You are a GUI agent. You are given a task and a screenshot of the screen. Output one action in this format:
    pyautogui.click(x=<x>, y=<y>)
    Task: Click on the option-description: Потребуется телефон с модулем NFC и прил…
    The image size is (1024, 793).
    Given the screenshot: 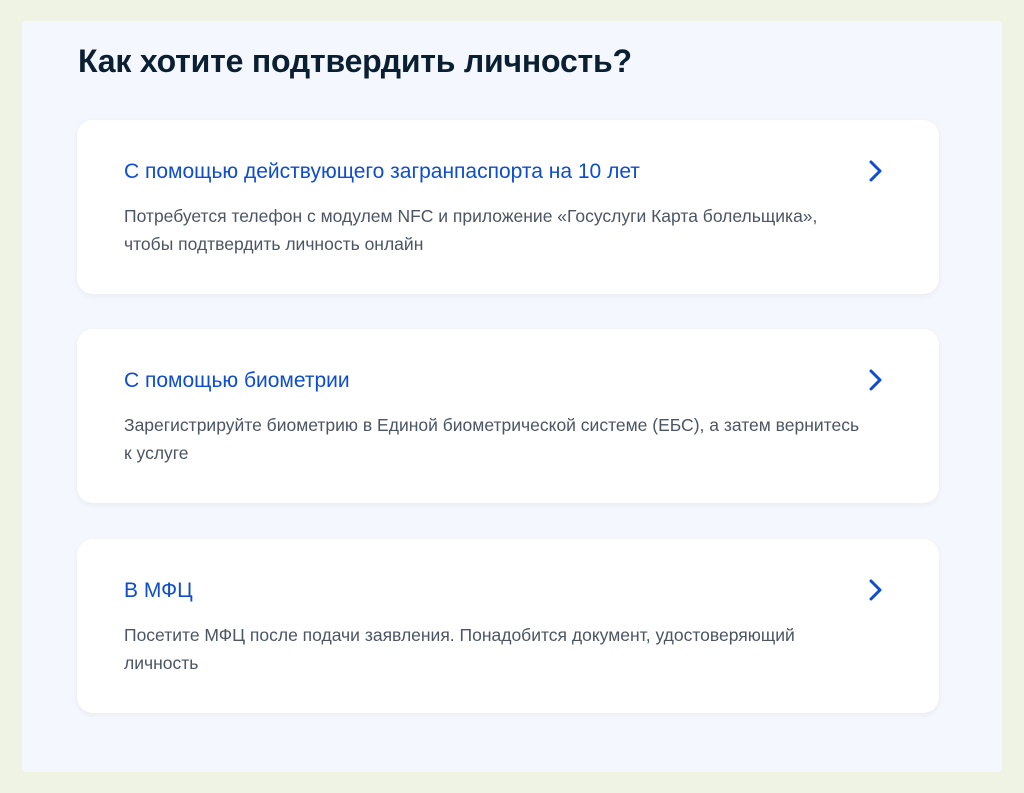 What is the action you would take?
    pyautogui.click(x=471, y=230)
    